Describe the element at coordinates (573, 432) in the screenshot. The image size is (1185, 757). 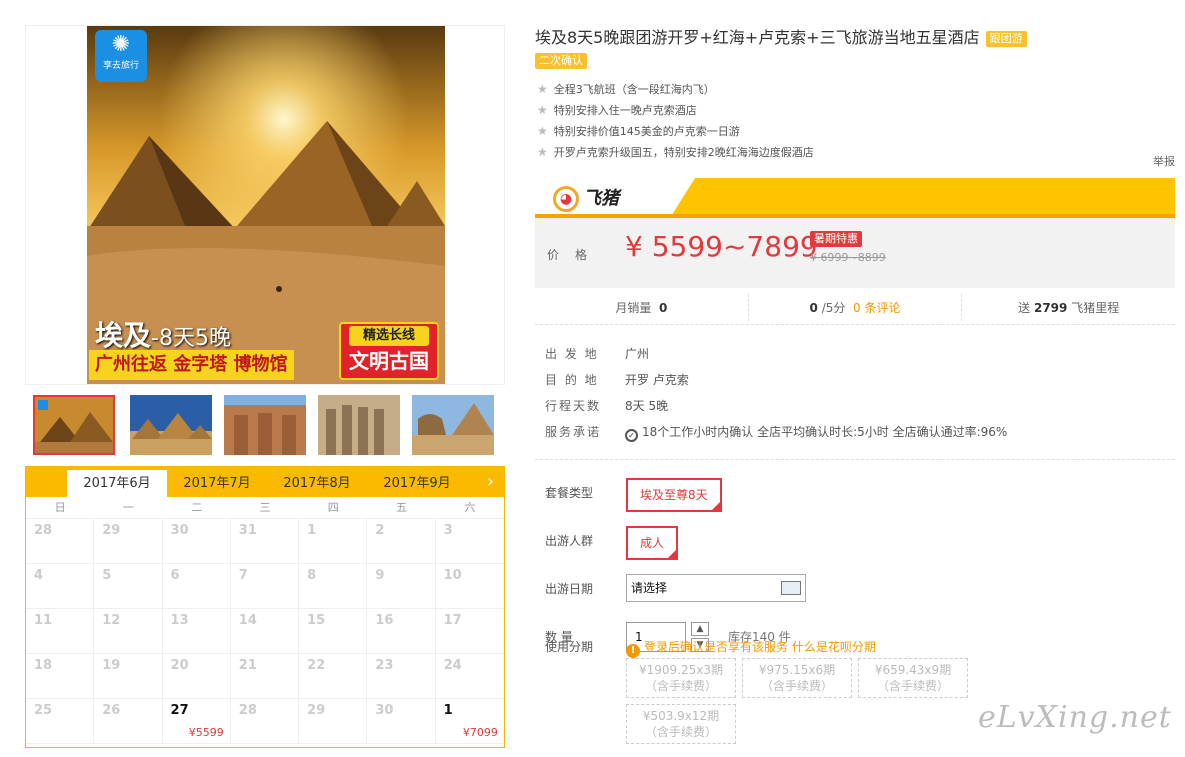
I see `info-label: 服务承诺` at that location.